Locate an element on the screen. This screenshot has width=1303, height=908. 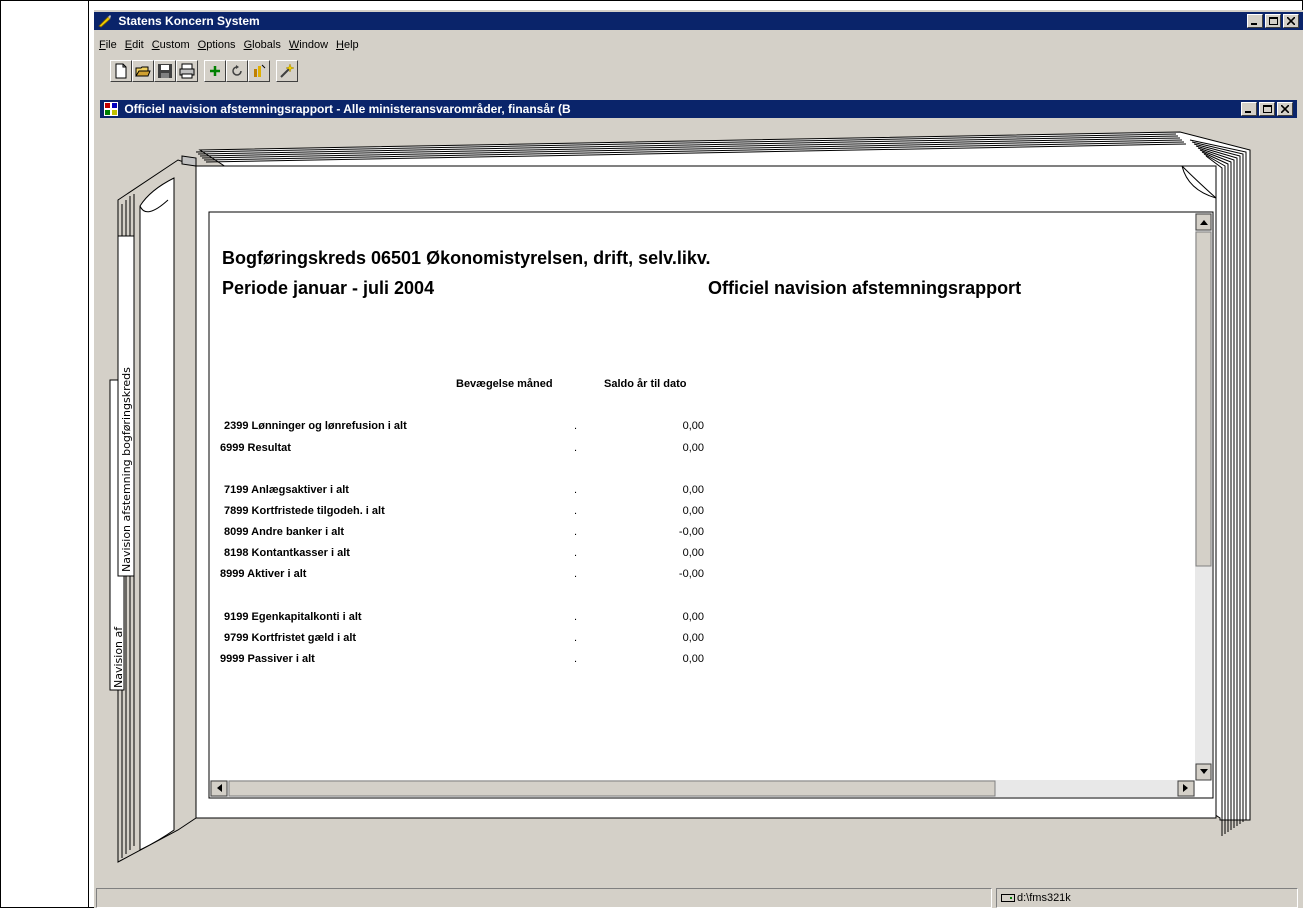
add-plus-icon is located at coordinates (215, 71).